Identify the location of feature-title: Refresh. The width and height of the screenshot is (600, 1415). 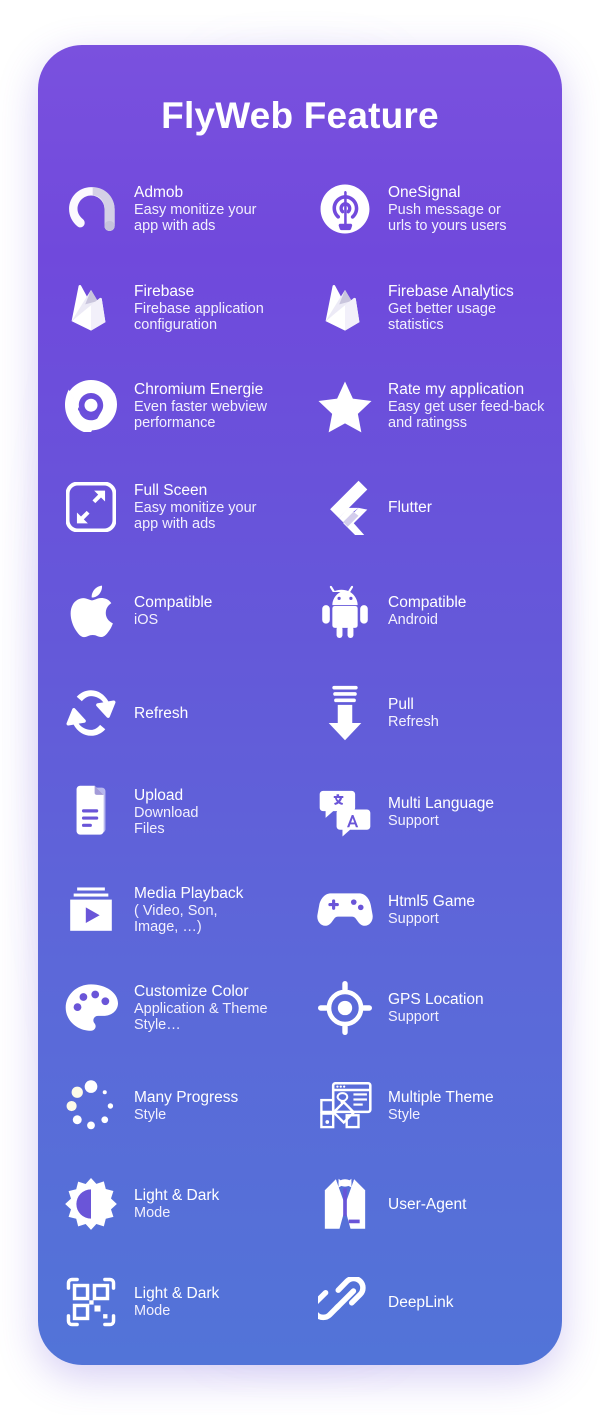
(161, 713).